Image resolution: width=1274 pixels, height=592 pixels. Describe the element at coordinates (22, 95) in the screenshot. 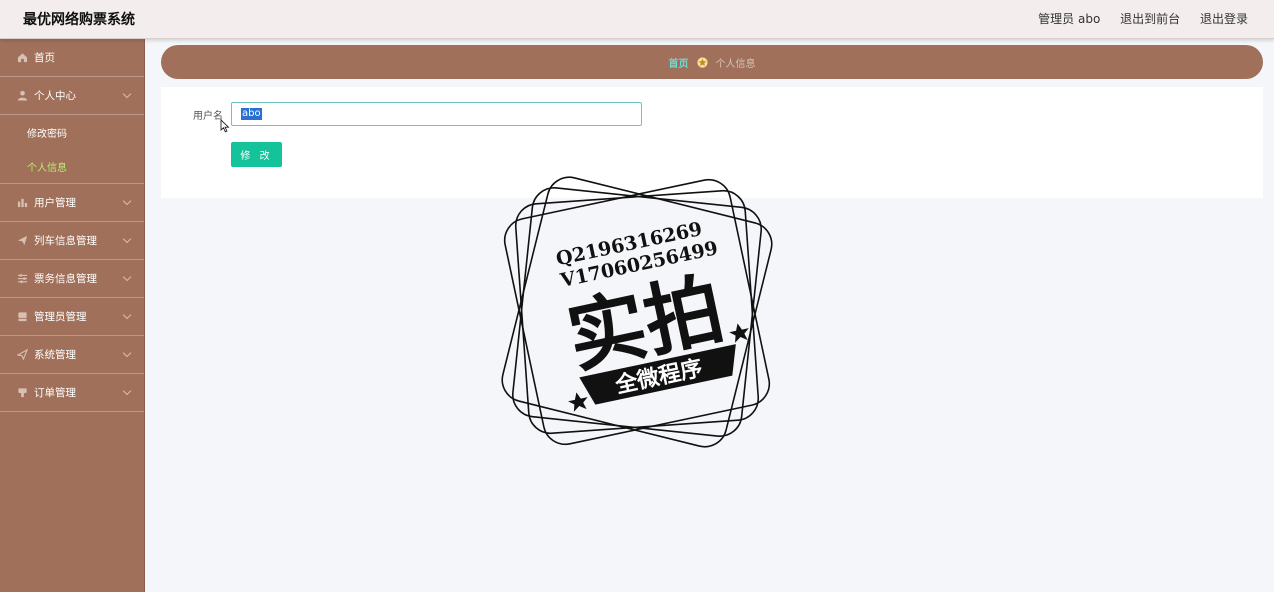

I see `user-icon` at that location.